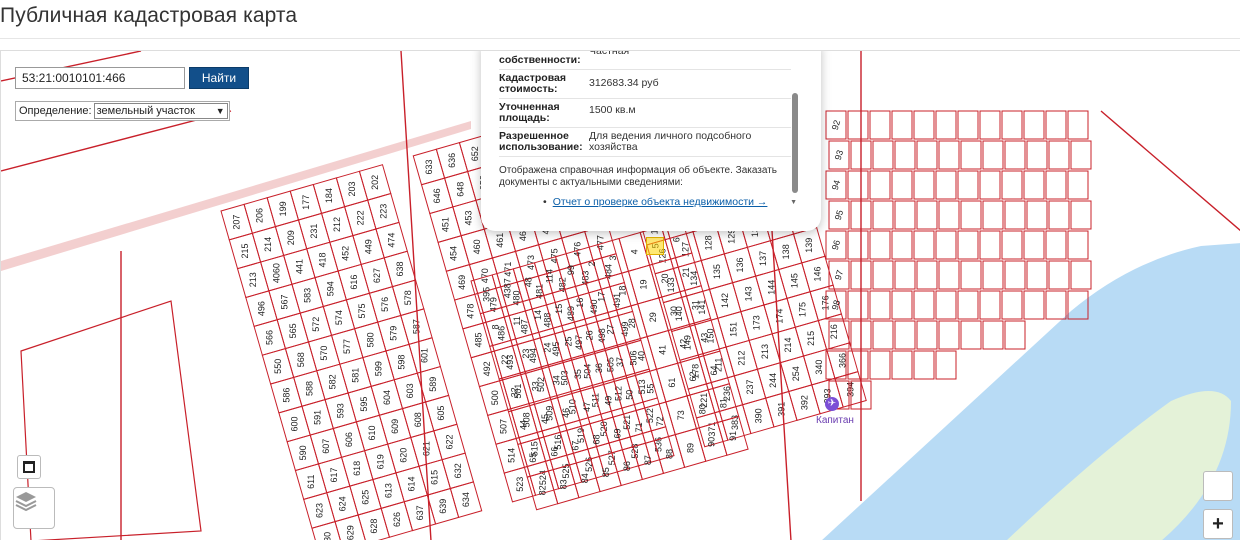  I want to click on fullscreen-button, so click(1218, 486).